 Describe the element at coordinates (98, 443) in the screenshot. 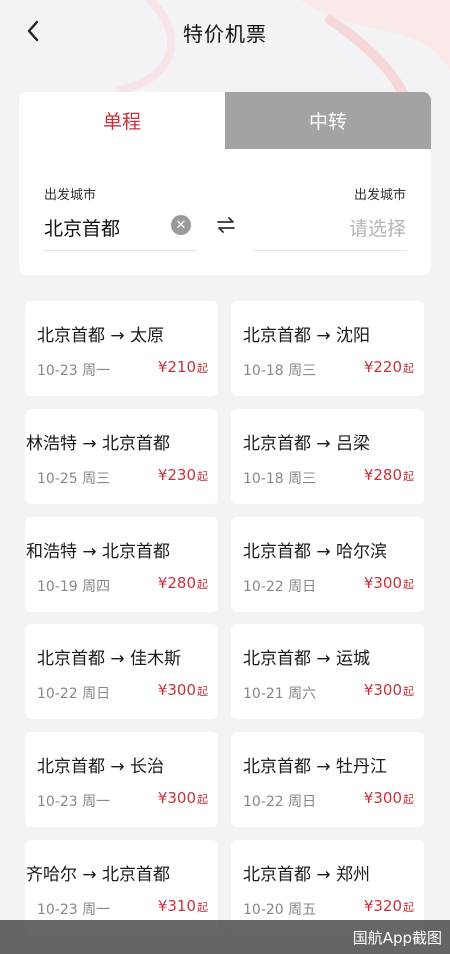

I see `deal-route-text: 锡林浩特 → 北京首都` at that location.